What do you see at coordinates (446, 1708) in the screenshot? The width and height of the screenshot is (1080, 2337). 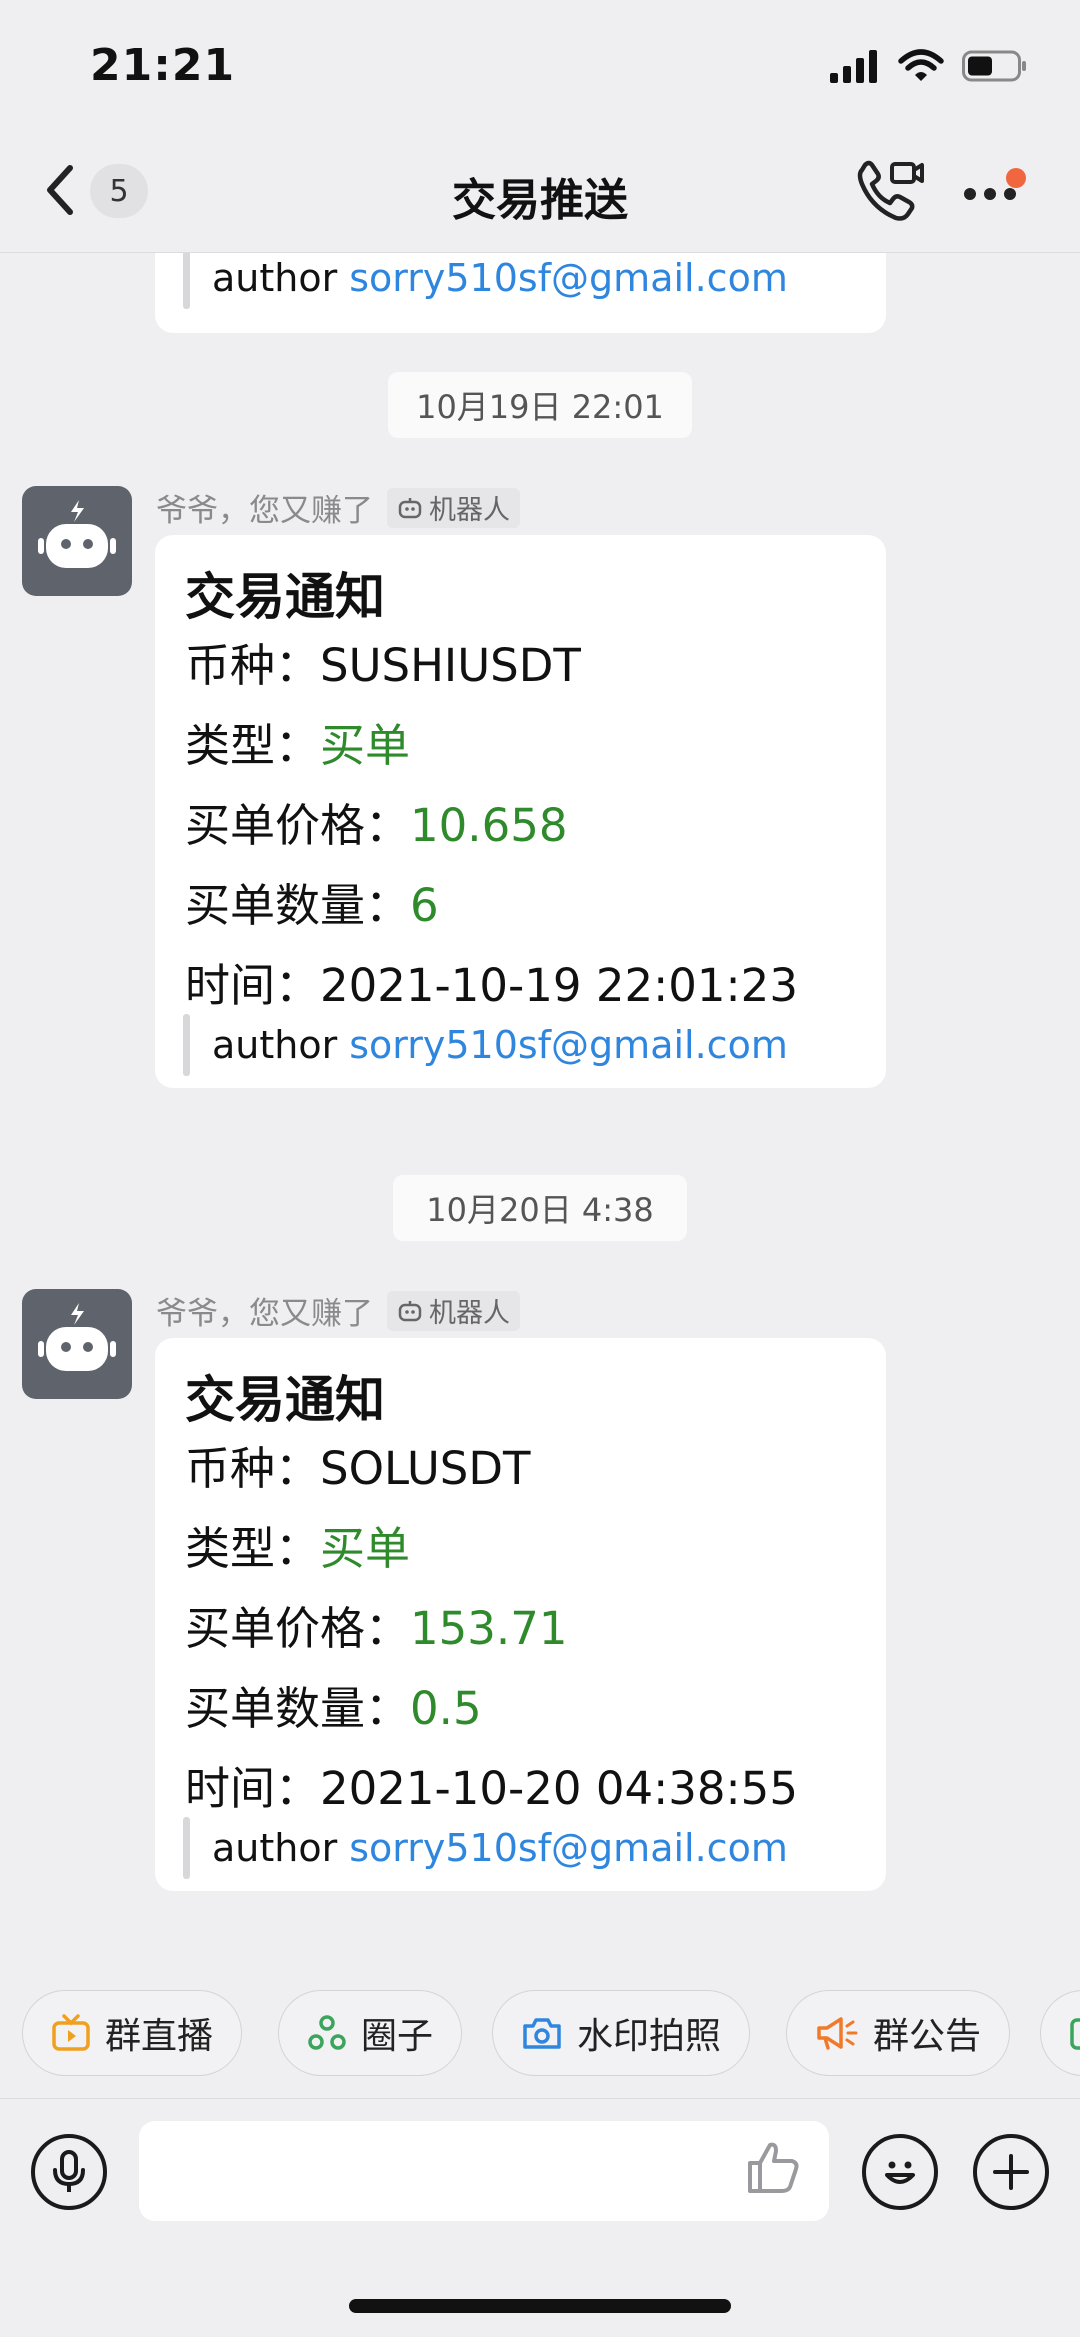 I see `quantity-value: 0.5` at bounding box center [446, 1708].